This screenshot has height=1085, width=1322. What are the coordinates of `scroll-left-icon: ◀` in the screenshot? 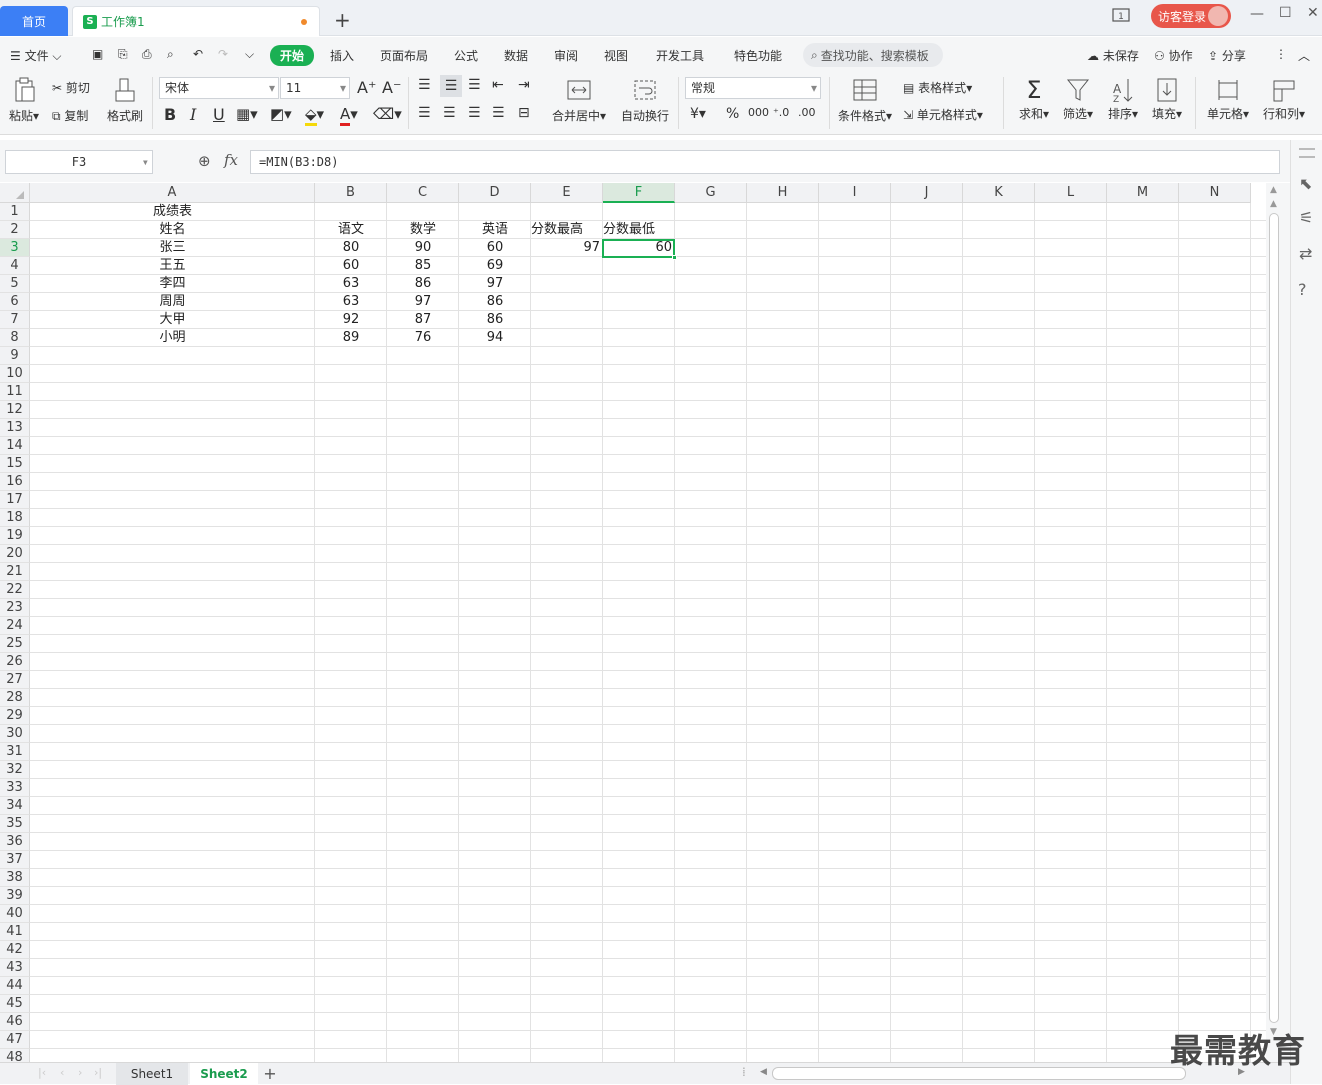 It's located at (763, 1072).